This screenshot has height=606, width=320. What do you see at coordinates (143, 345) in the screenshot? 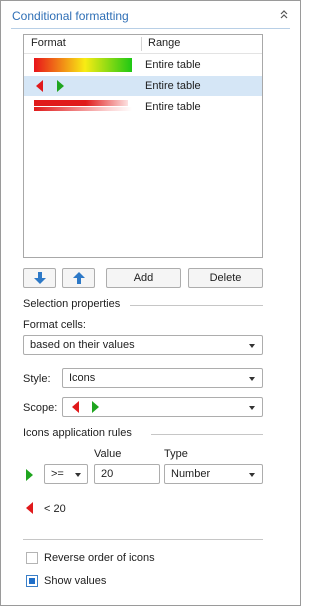
I see `format-cells-dropdown: based on their values` at bounding box center [143, 345].